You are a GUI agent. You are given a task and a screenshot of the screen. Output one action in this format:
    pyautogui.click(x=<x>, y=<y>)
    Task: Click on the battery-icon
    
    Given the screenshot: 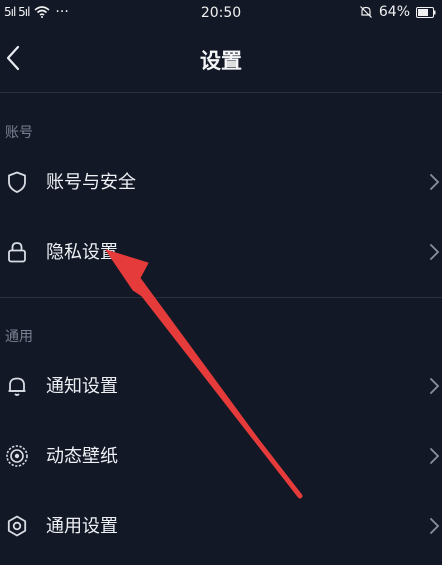 What is the action you would take?
    pyautogui.click(x=426, y=12)
    